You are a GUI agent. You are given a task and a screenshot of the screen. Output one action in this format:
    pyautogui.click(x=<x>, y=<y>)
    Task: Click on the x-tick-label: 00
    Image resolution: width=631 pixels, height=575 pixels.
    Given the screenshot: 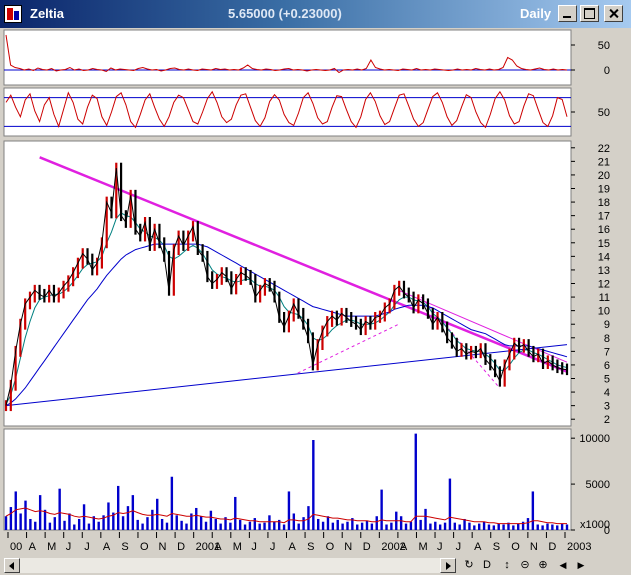 What is the action you would take?
    pyautogui.click(x=16, y=547)
    